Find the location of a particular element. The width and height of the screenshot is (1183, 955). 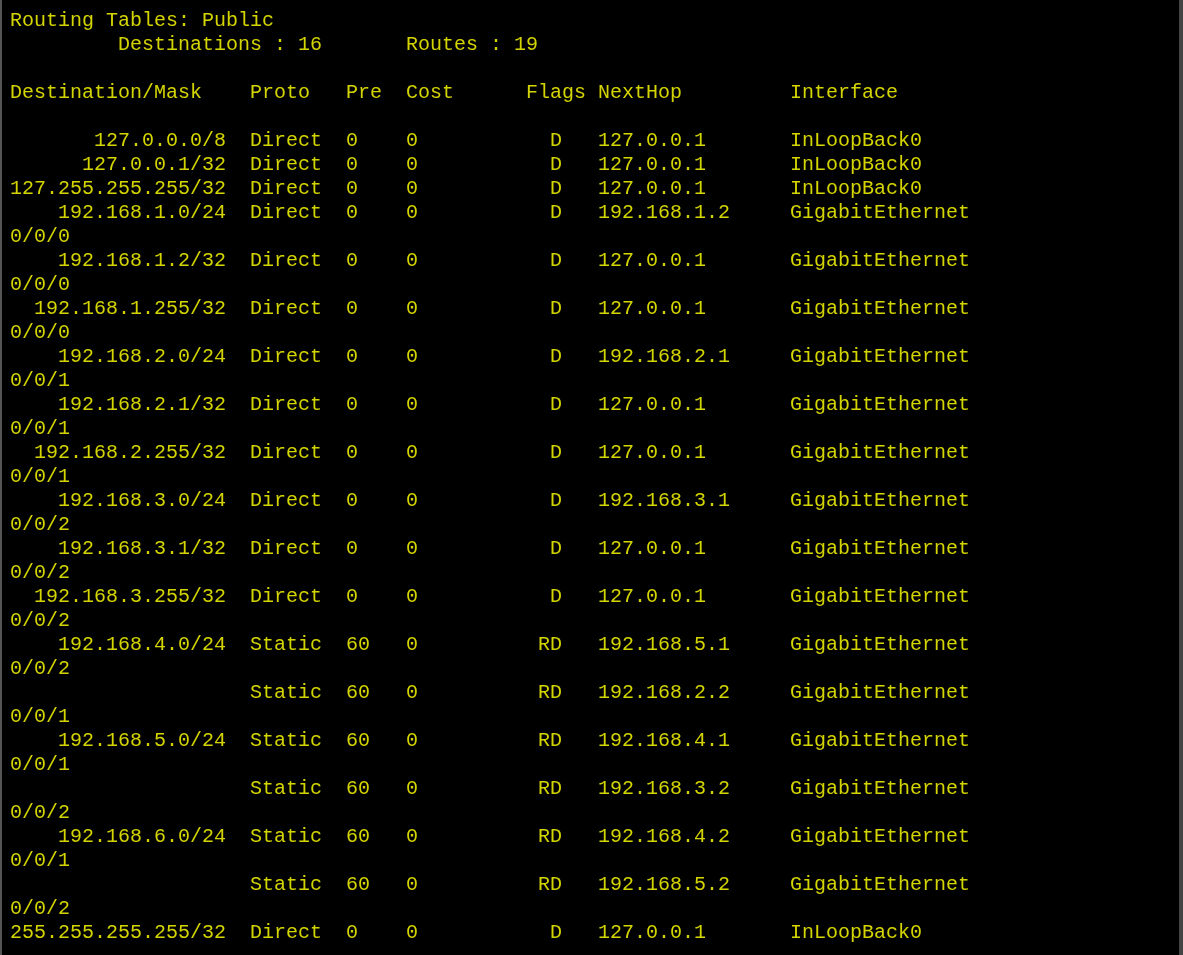

destination-cell: 192.168.3.0/24 is located at coordinates (142, 500).